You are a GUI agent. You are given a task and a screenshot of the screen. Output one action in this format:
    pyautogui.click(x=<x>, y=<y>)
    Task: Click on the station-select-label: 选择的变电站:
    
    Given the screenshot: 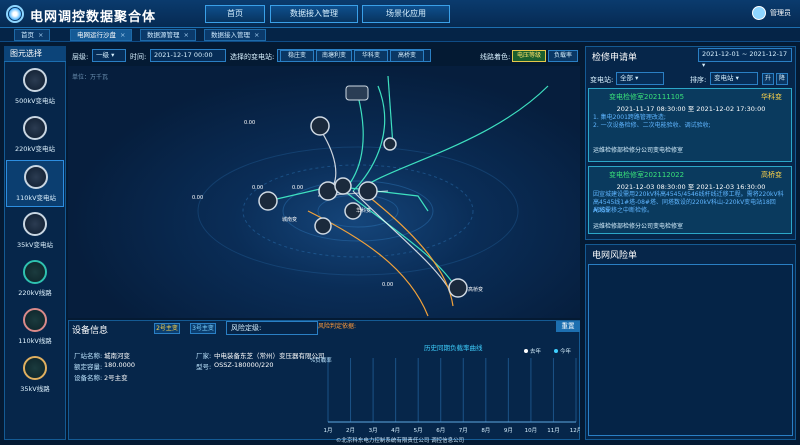 What is the action you would take?
    pyautogui.click(x=252, y=57)
    